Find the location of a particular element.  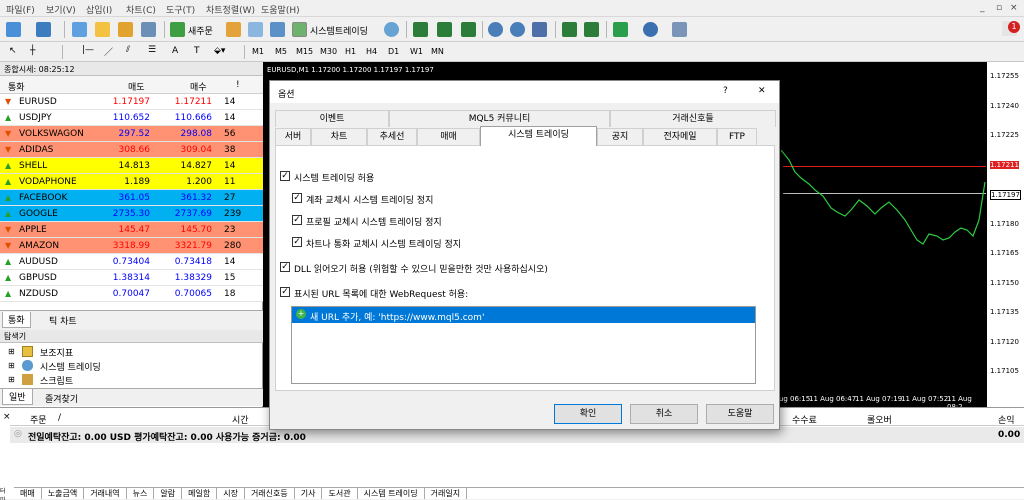

stop-account-checkbox: ✓ is located at coordinates (297, 198).